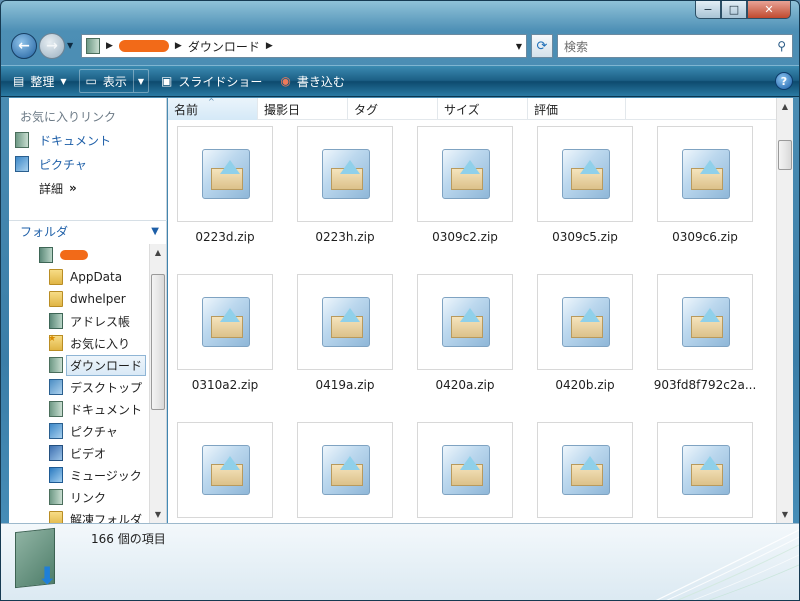  I want to click on tree-item-dwhelper: dwhelper, so click(79, 299).